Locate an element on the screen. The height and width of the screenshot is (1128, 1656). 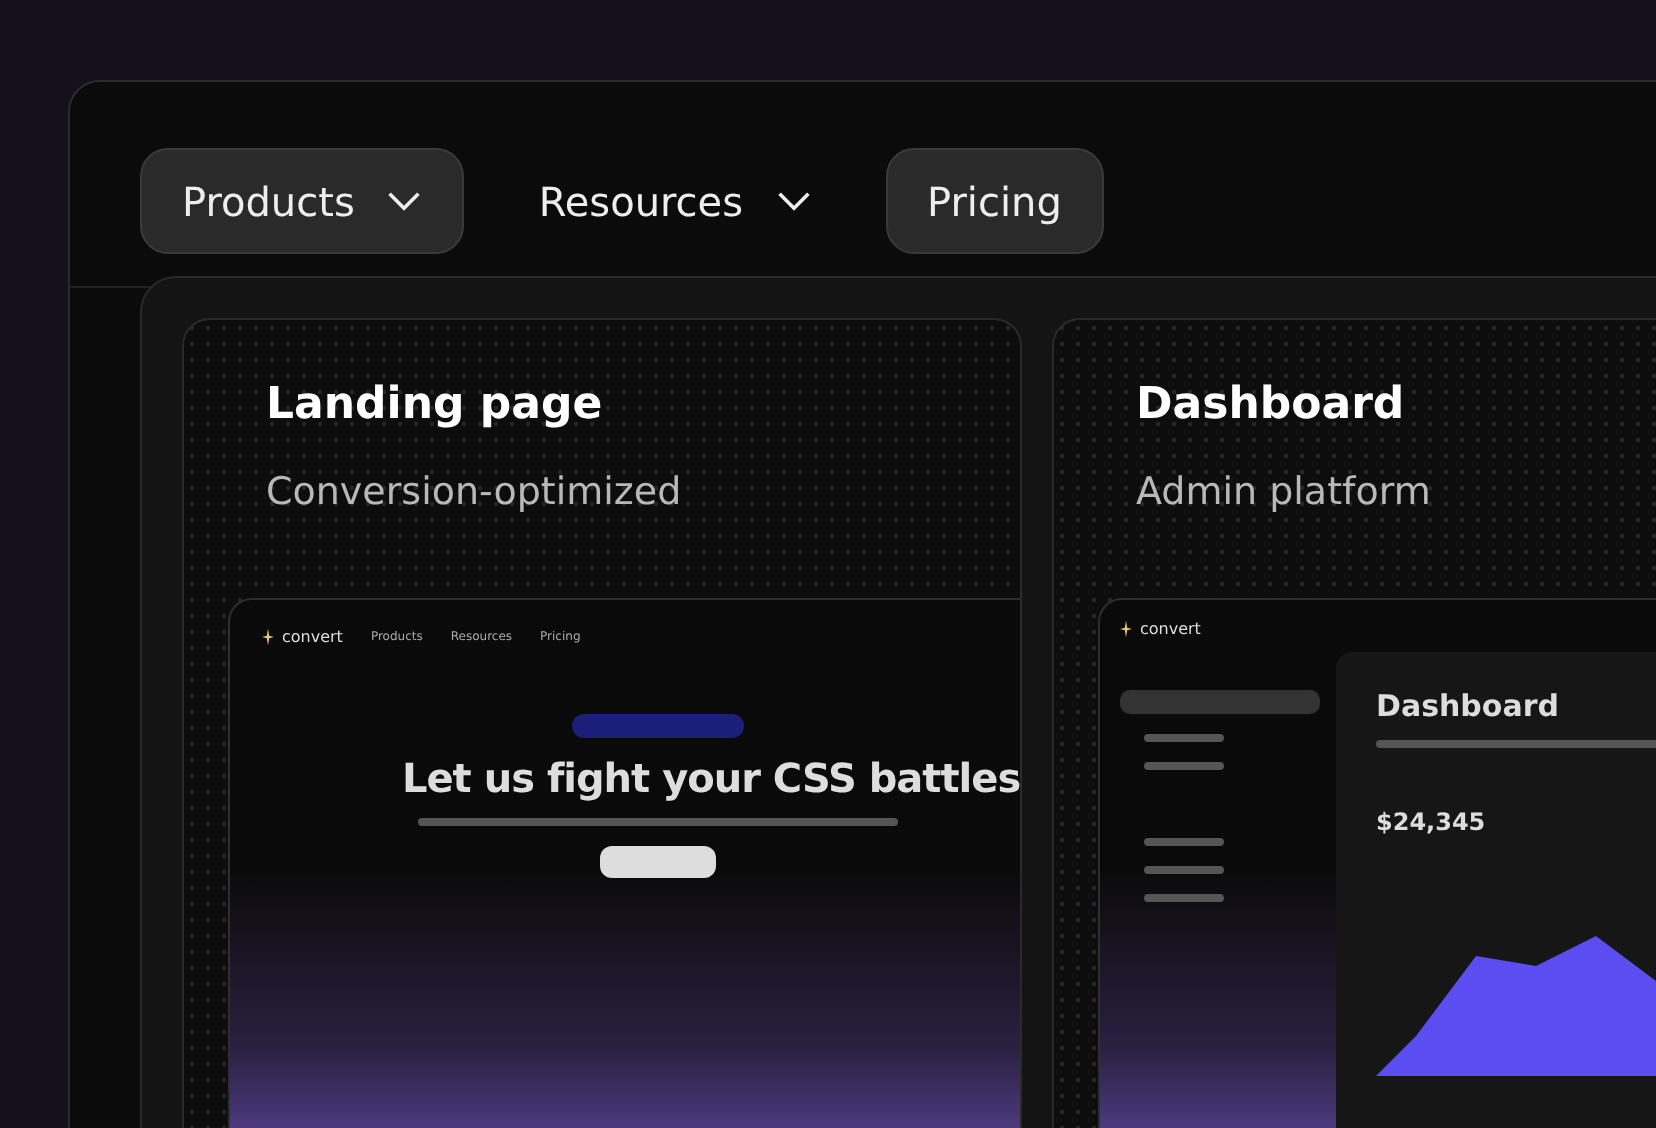
card-title: Landing page is located at coordinates (435, 405).